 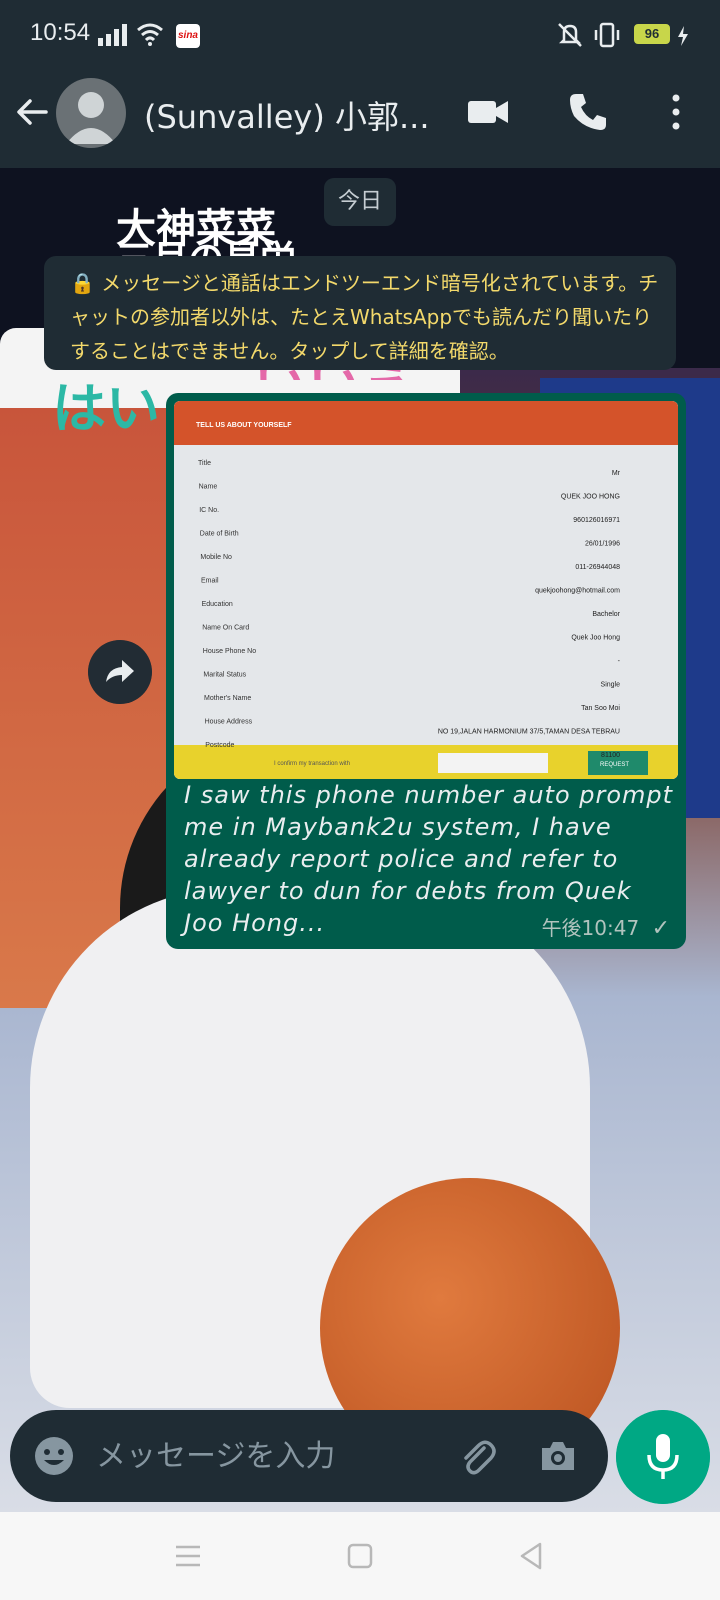 I want to click on battery-indicator: 96, so click(x=652, y=34).